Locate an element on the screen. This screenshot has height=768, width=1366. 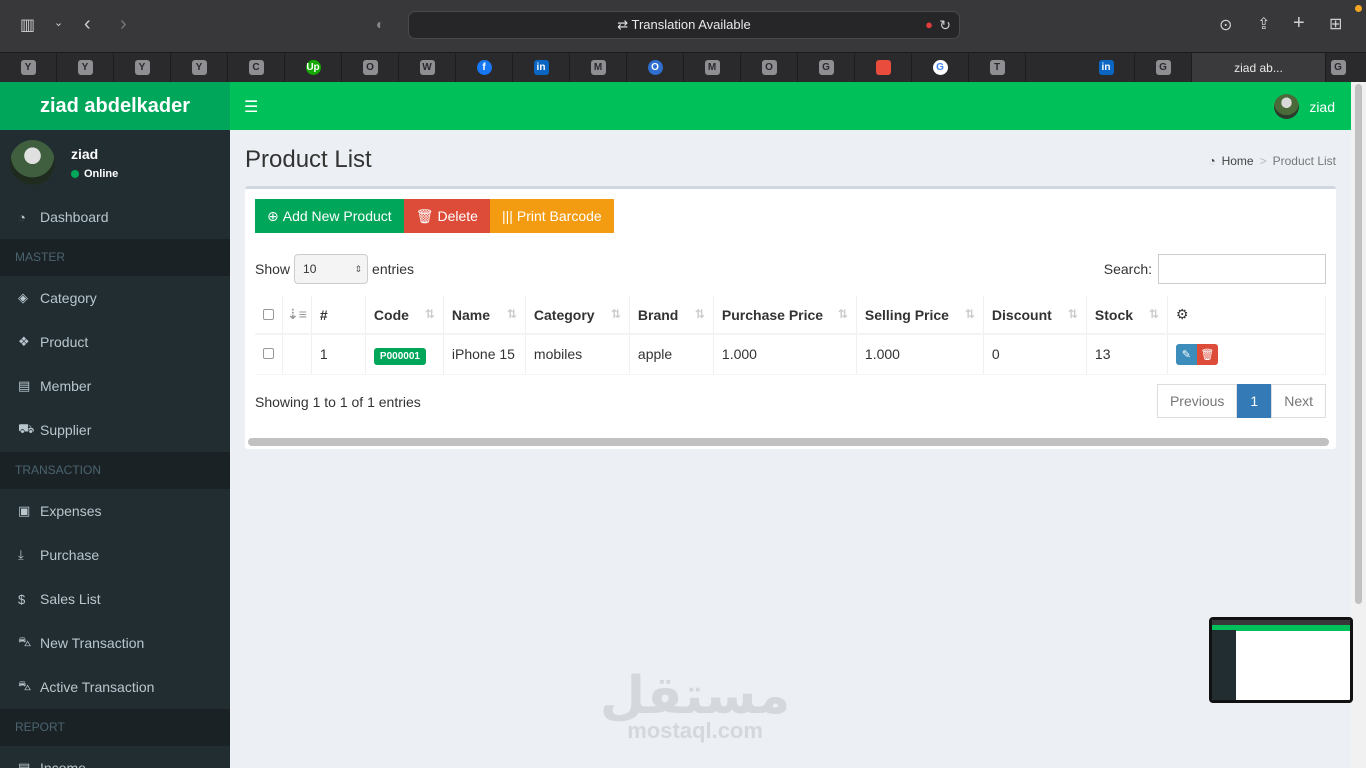
col-code: Code ⇅ is located at coordinates (404, 315).